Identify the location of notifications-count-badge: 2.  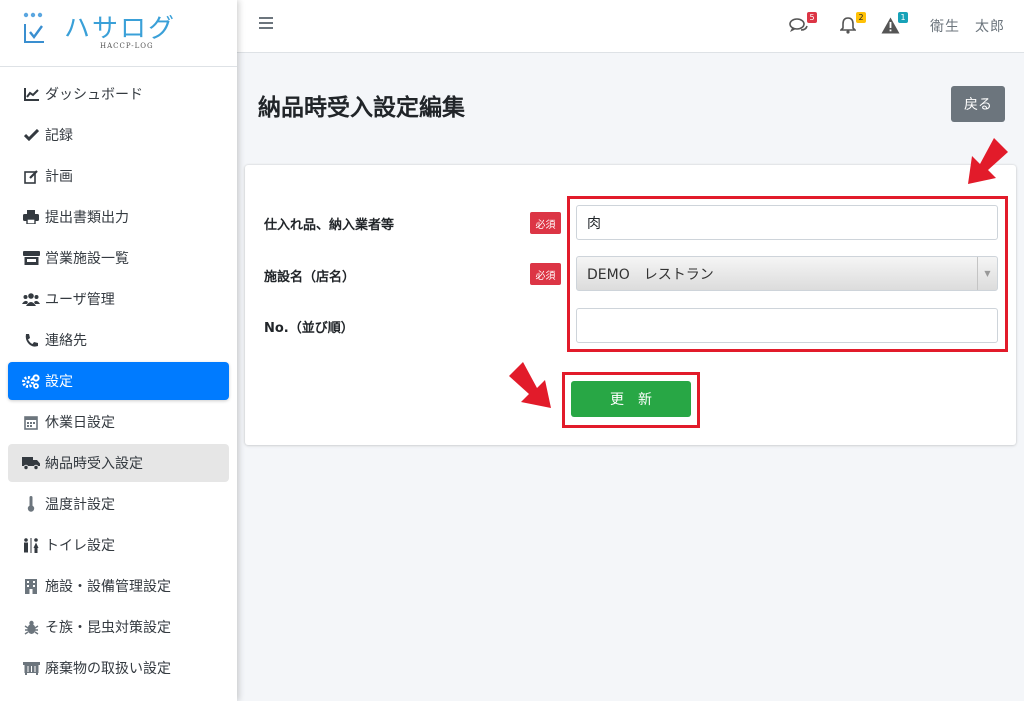
(861, 17).